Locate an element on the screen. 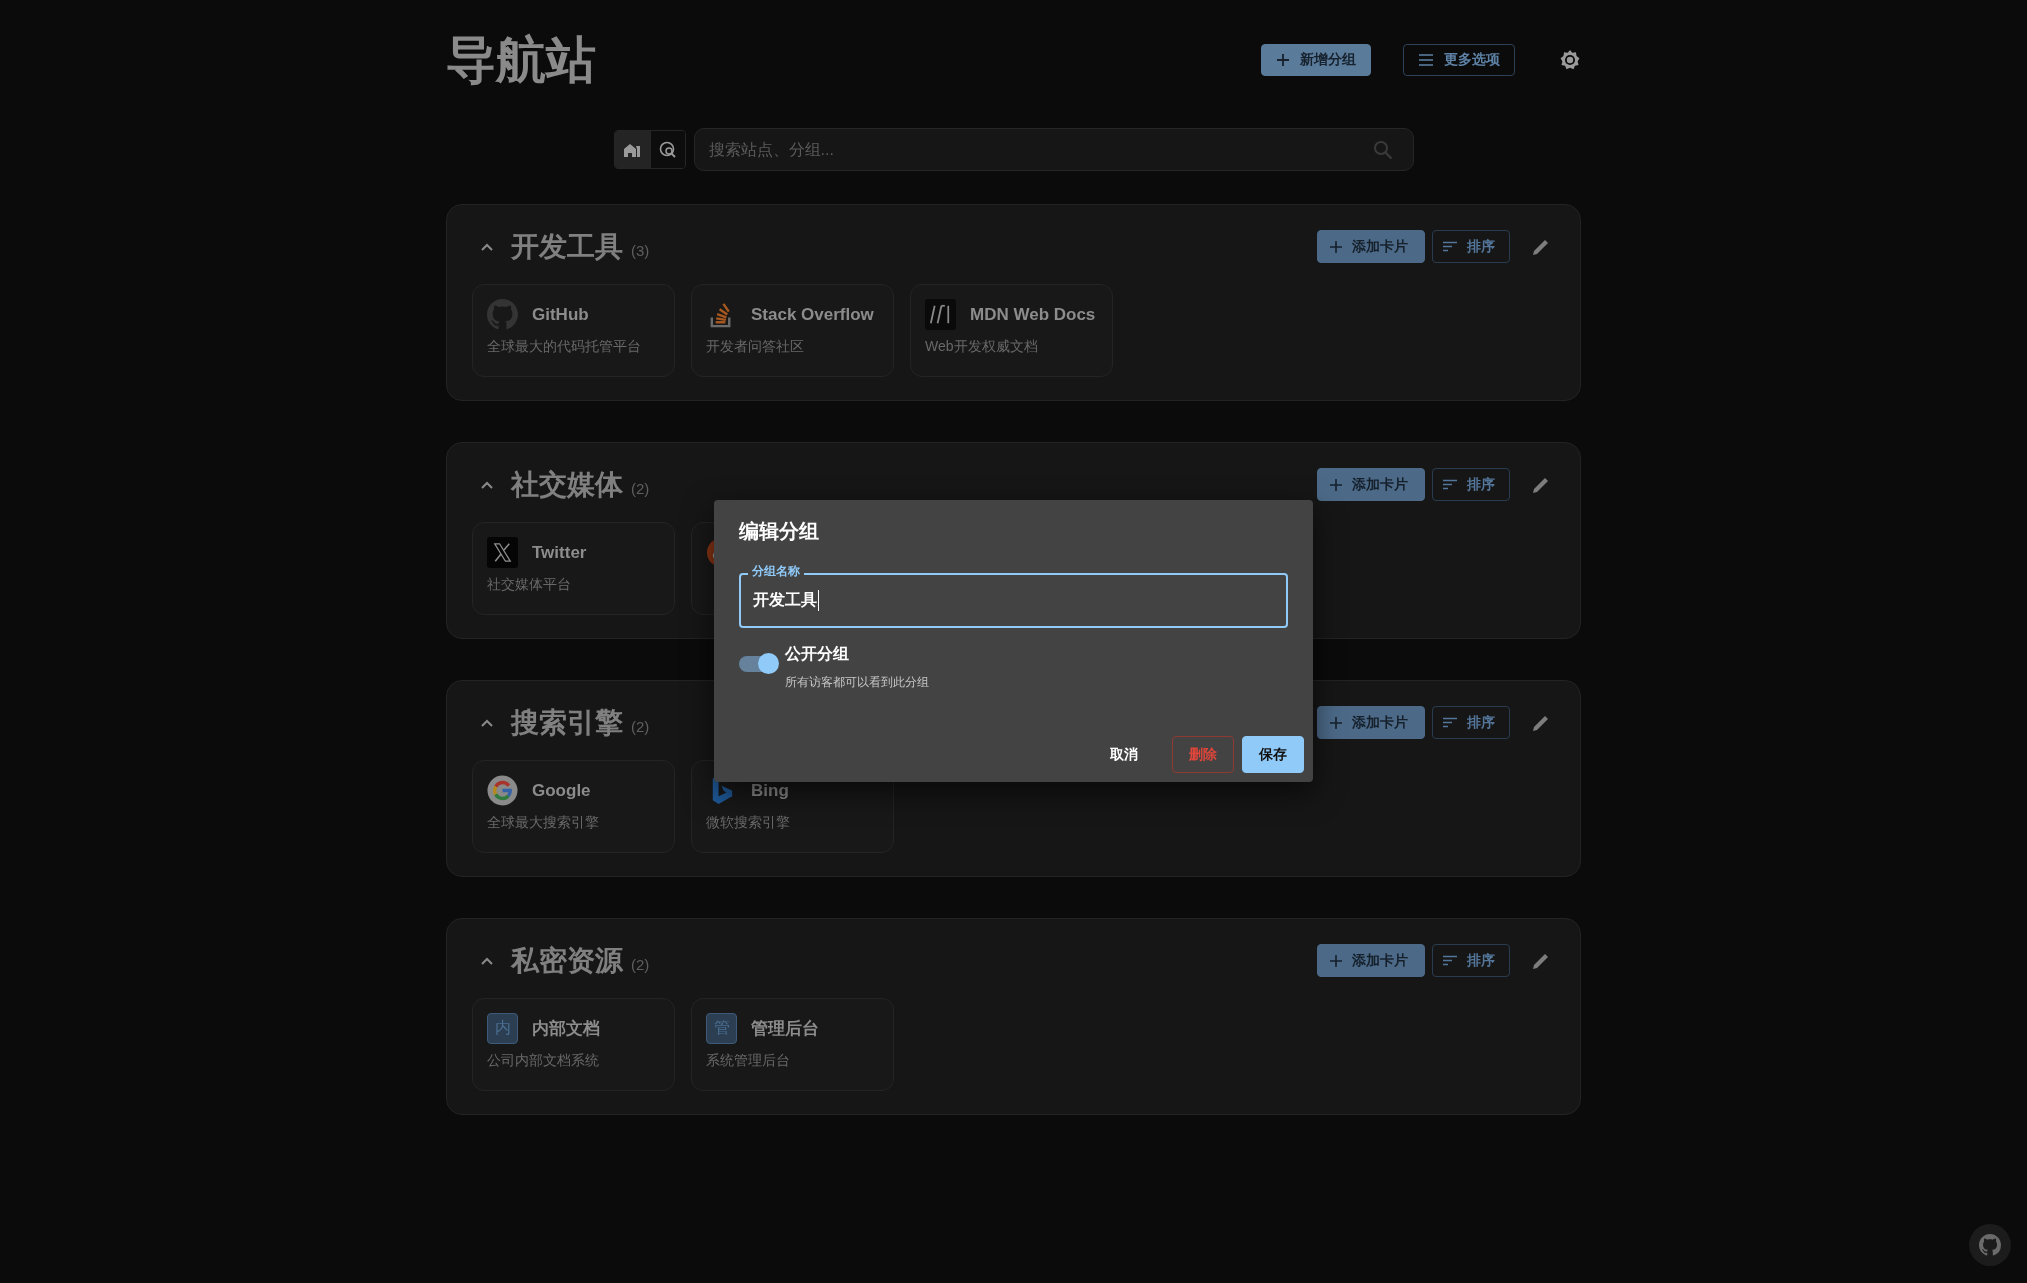 The image size is (2027, 1283). home-icon is located at coordinates (632, 149).